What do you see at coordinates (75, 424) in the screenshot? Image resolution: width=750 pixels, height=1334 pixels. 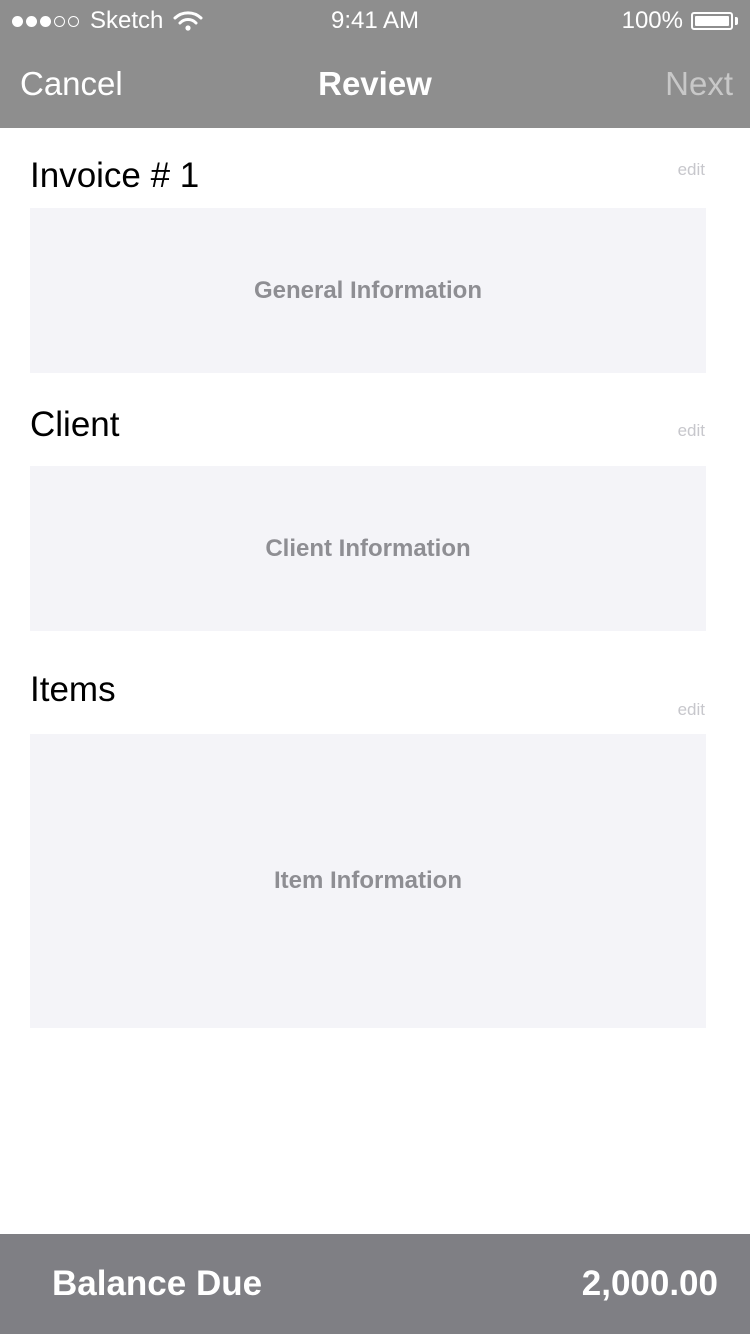 I see `client-title: Client` at bounding box center [75, 424].